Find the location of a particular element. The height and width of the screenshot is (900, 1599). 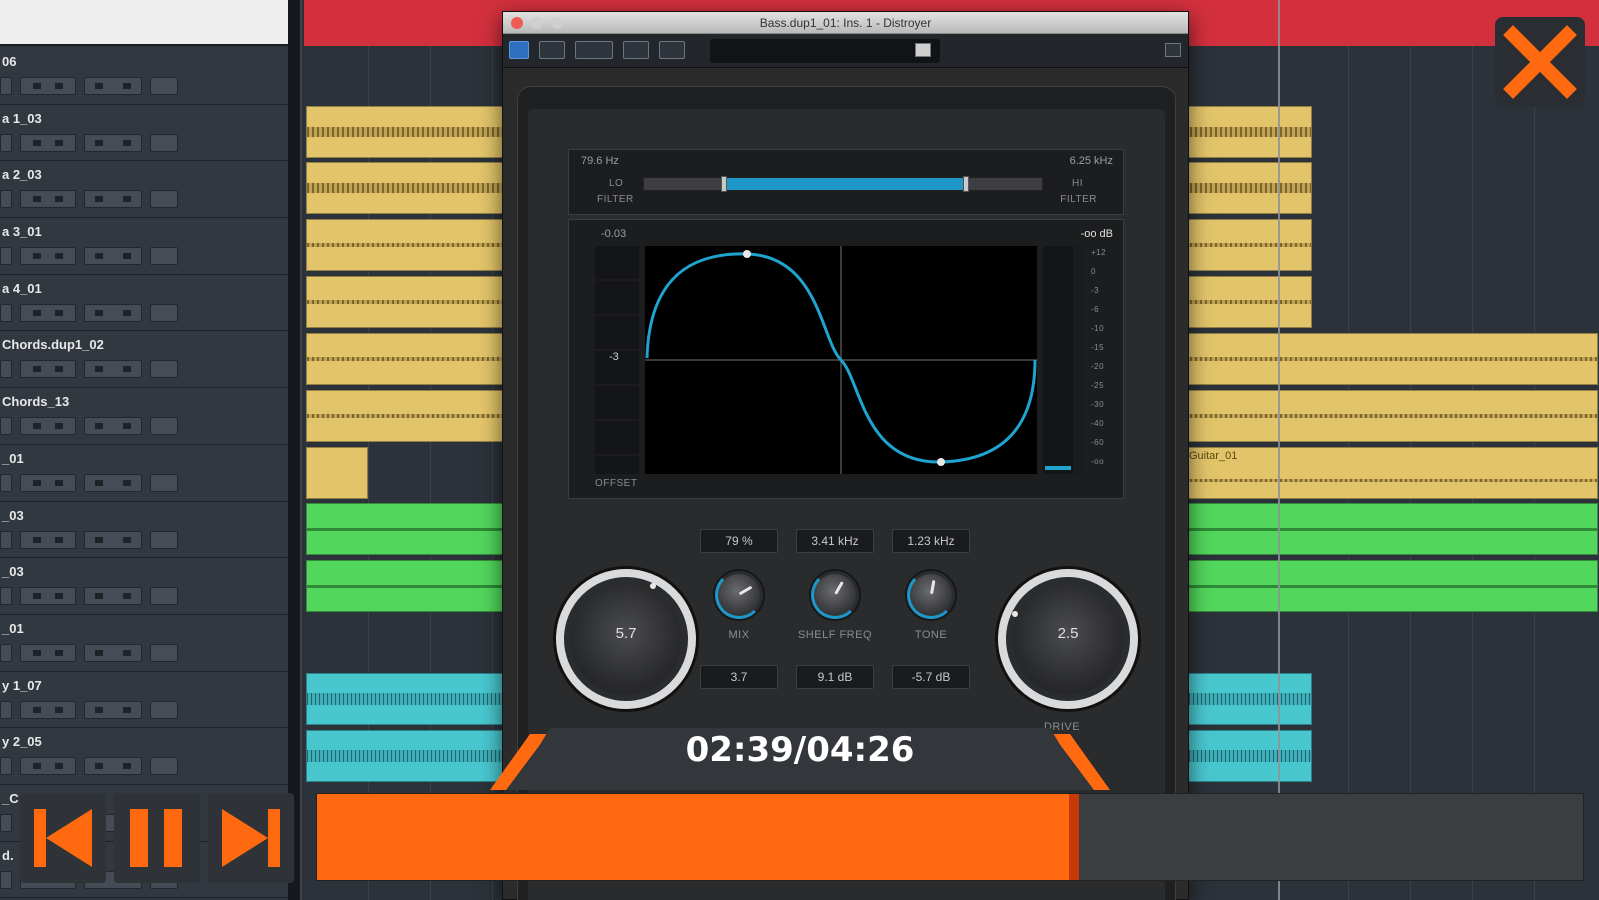

filter-range-slider is located at coordinates (843, 184).